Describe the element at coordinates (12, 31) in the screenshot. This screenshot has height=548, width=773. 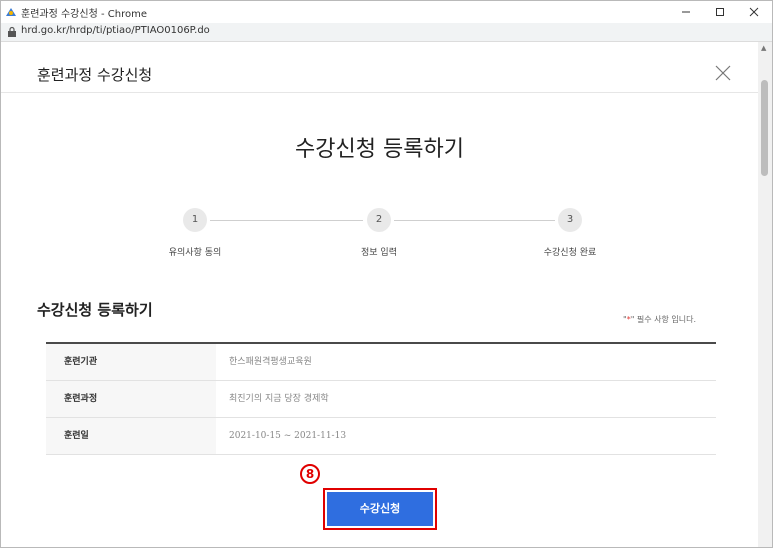
I see `lock-icon` at that location.